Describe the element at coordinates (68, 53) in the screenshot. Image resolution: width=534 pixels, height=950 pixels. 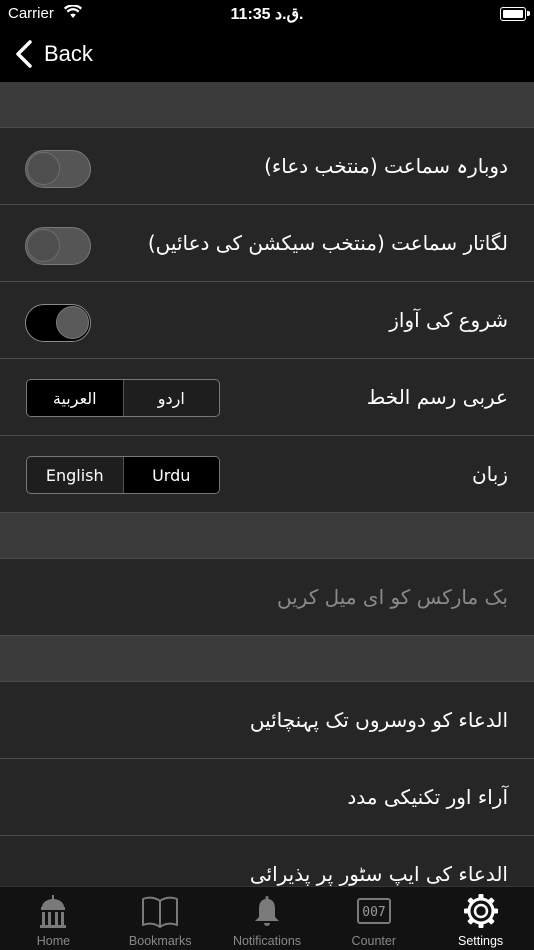
I see `back-label: Back` at that location.